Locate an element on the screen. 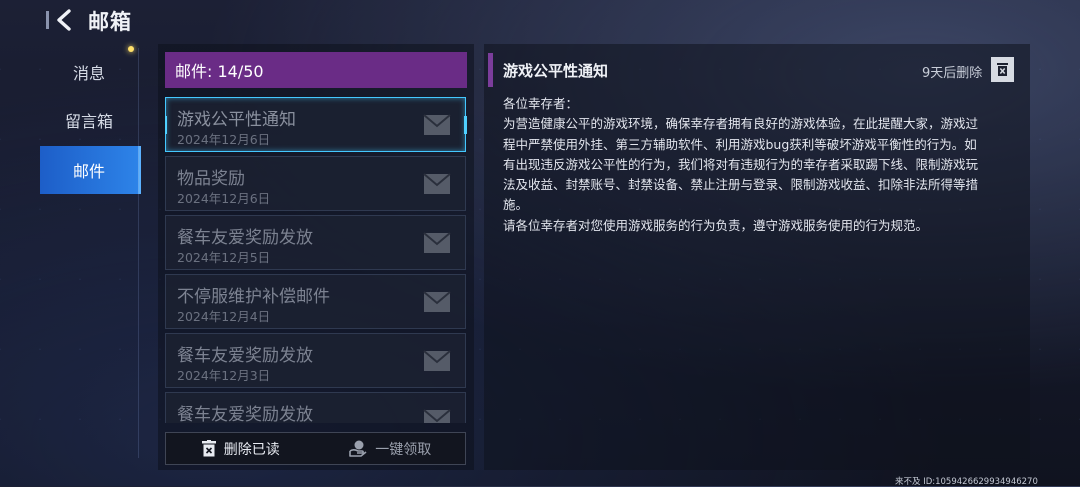 This screenshot has height=487, width=1080. mail-body-greeting: 各位幸存者： is located at coordinates (541, 103).